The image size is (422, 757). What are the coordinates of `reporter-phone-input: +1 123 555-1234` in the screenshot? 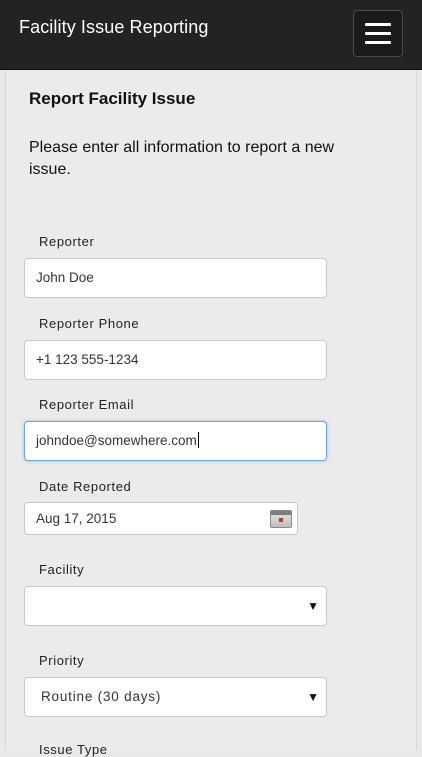 It's located at (175, 360).